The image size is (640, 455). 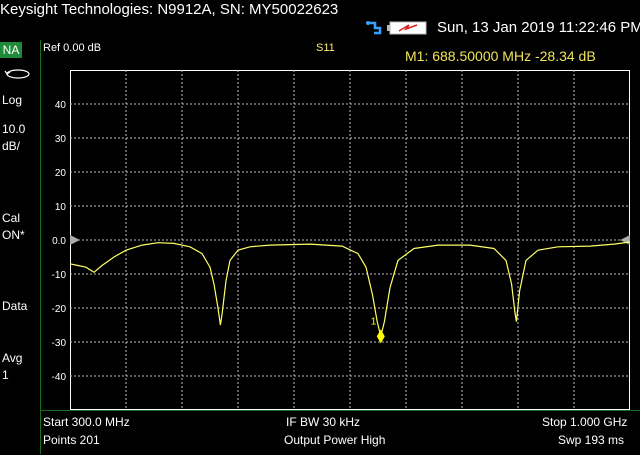 I want to click on battery-icon, so click(x=407, y=28).